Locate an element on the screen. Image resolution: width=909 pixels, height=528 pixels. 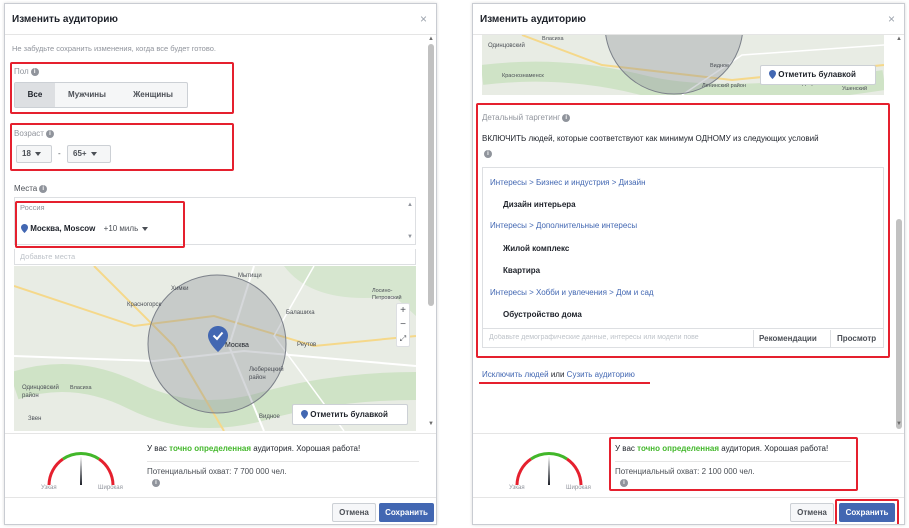
add-places-placeholder: Добавьте места is located at coordinates (48, 256).